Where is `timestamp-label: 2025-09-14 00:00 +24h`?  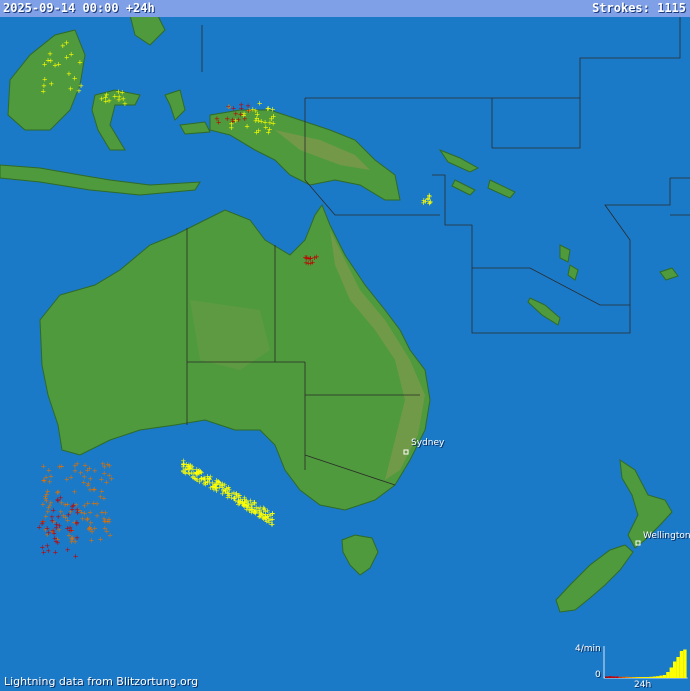
timestamp-label: 2025-09-14 00:00 +24h is located at coordinates (79, 8).